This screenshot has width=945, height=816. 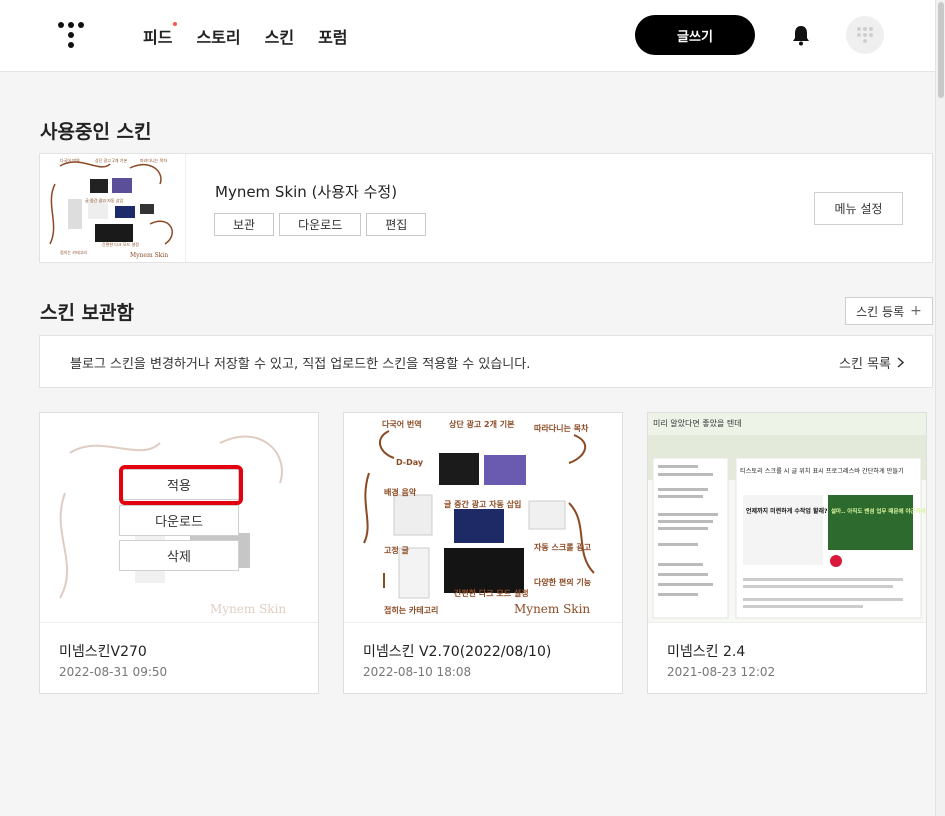 What do you see at coordinates (941, 50) in the screenshot?
I see `scrollbar-thumb` at bounding box center [941, 50].